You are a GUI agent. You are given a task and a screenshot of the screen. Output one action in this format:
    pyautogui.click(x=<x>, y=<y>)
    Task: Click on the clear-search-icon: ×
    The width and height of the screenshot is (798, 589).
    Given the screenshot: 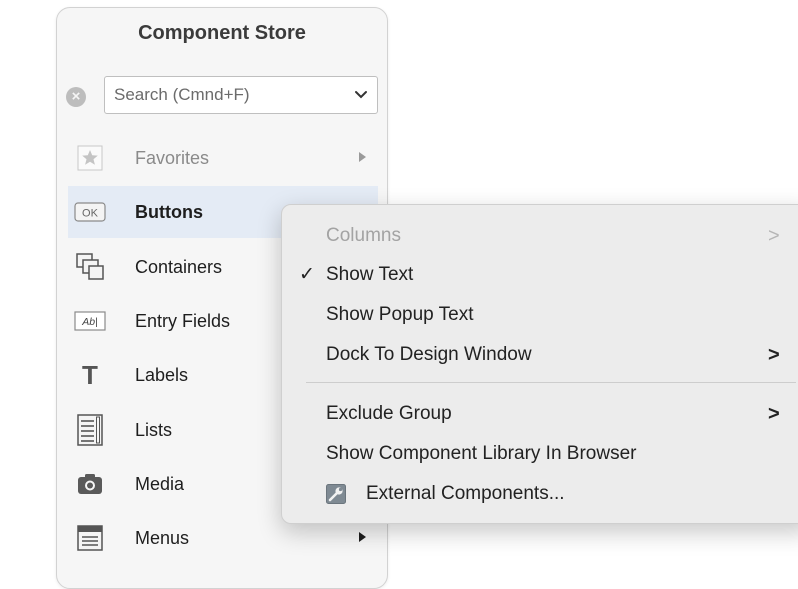 What is the action you would take?
    pyautogui.click(x=76, y=97)
    